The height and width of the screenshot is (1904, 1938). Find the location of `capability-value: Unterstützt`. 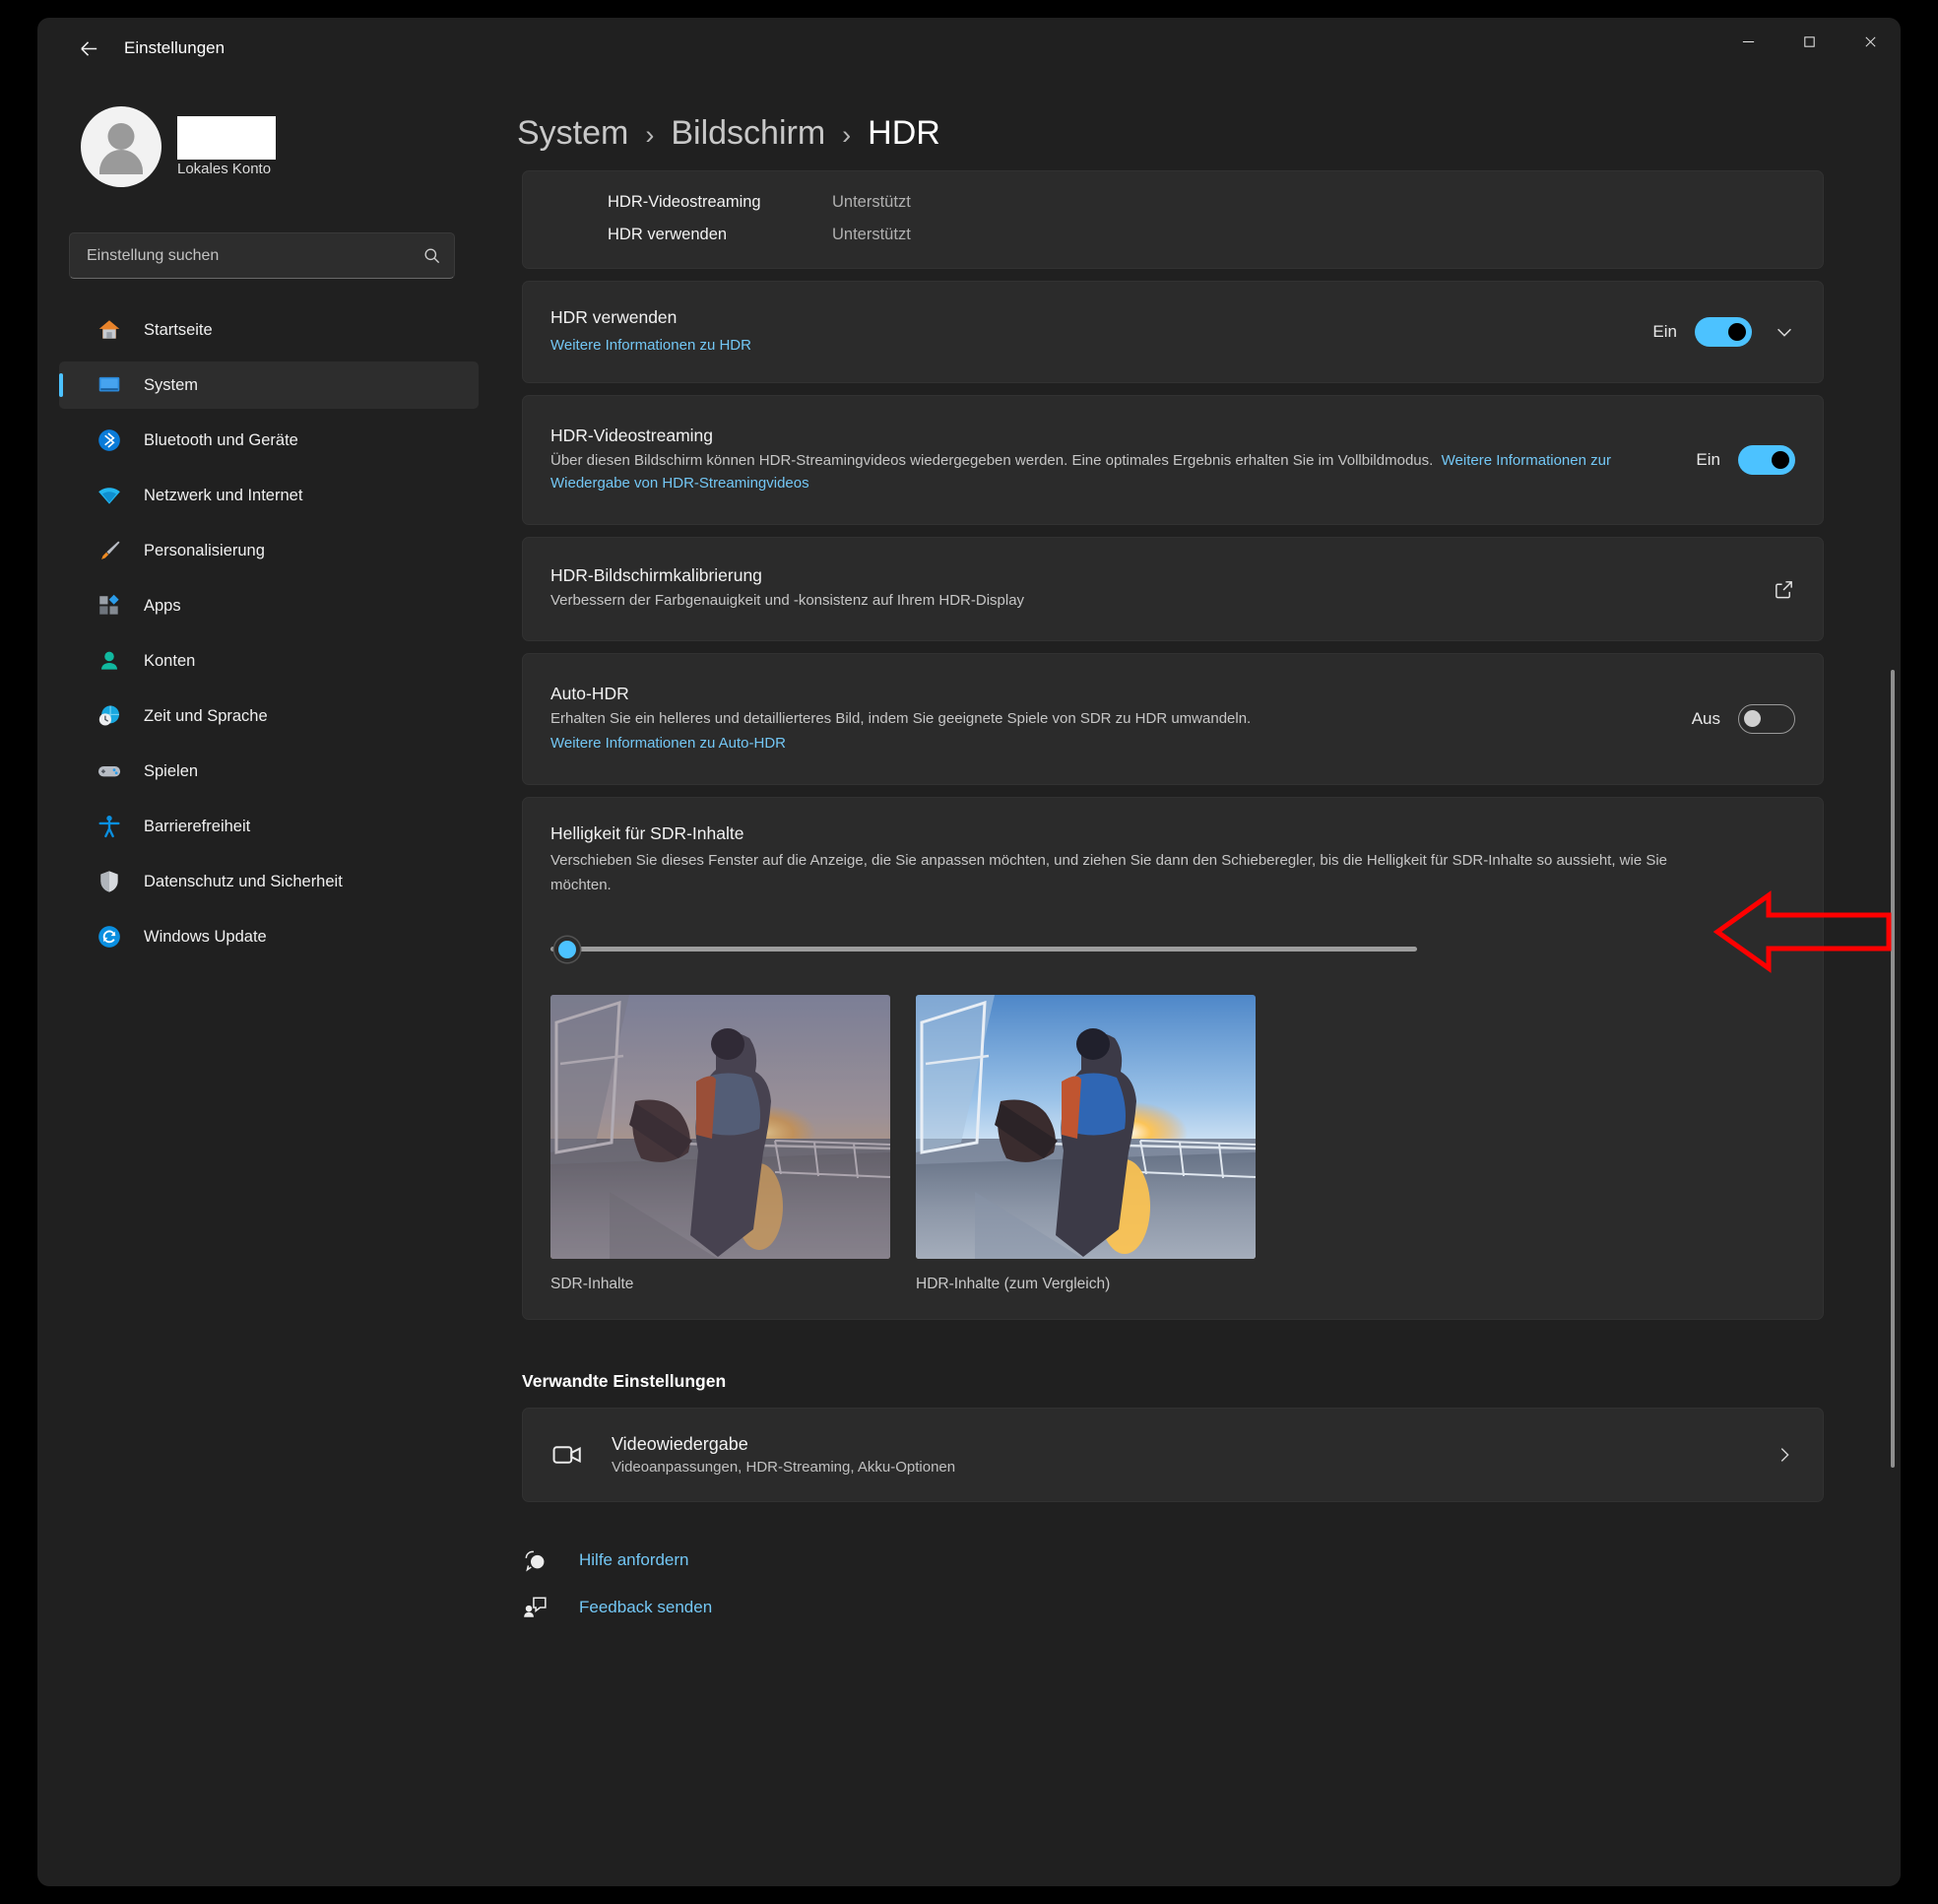

capability-value: Unterstützt is located at coordinates (871, 202).